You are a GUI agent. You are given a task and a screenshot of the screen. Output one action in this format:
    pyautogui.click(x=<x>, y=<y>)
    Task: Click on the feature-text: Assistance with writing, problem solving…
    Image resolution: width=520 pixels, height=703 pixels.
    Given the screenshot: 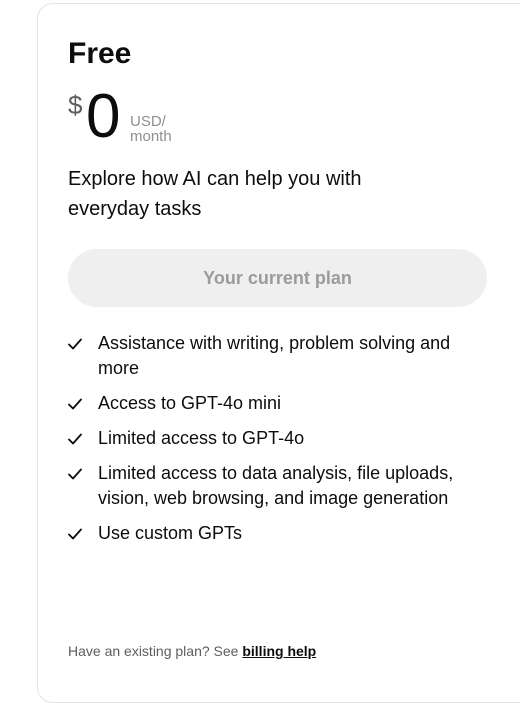 What is the action you would take?
    pyautogui.click(x=274, y=355)
    